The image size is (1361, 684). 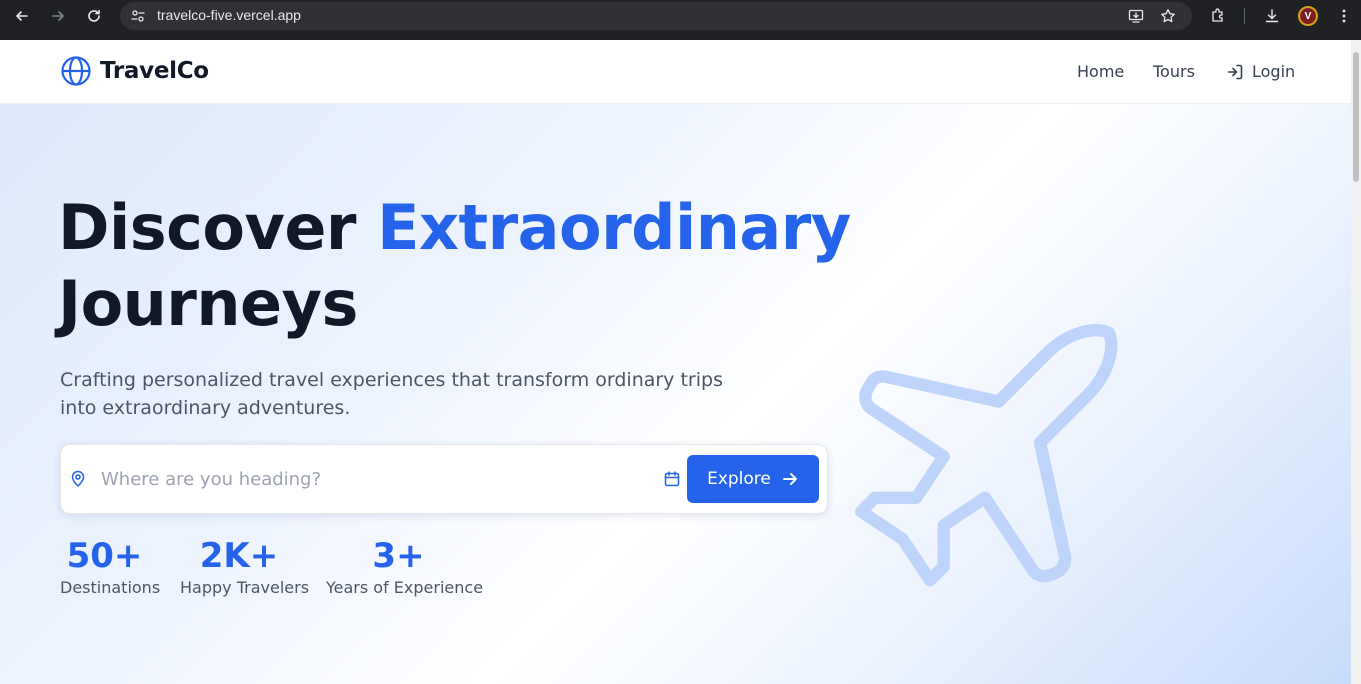 I want to click on stat-value: 50+, so click(x=104, y=556).